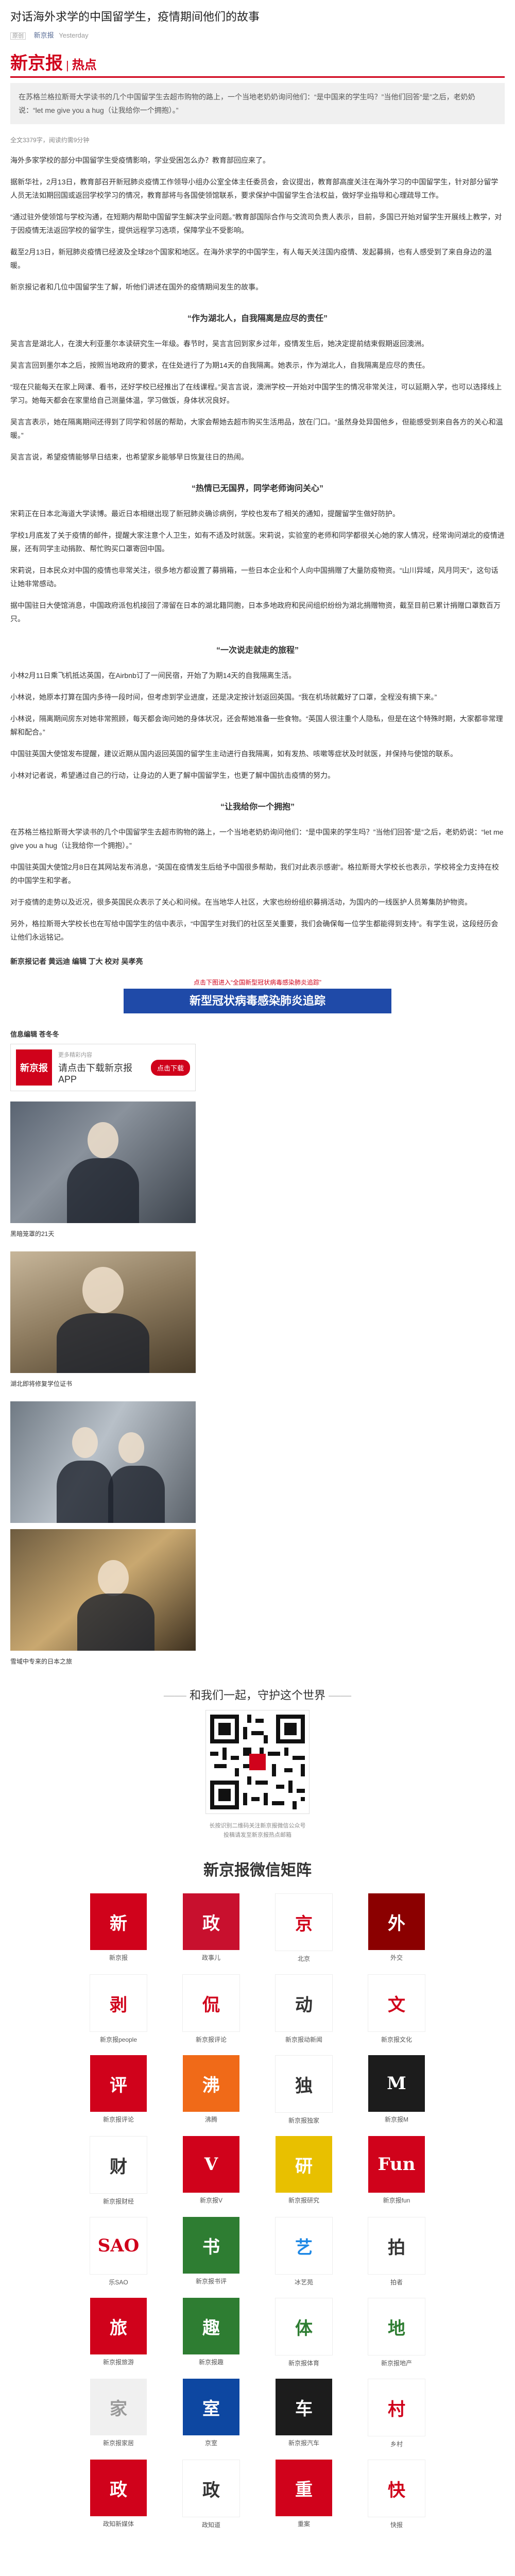  Describe the element at coordinates (119, 1928) in the screenshot. I see `matrix-account-tile: 新新京报` at that location.